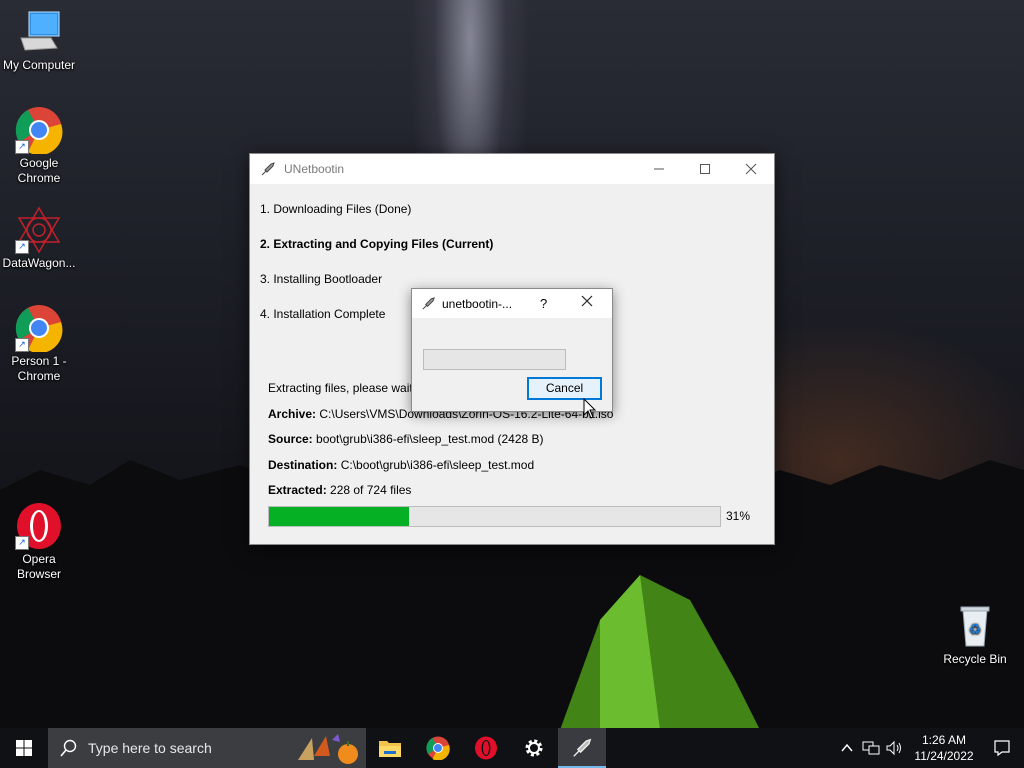  I want to click on extraction-dialog: unetbootin-... ? Cancel, so click(512, 350).